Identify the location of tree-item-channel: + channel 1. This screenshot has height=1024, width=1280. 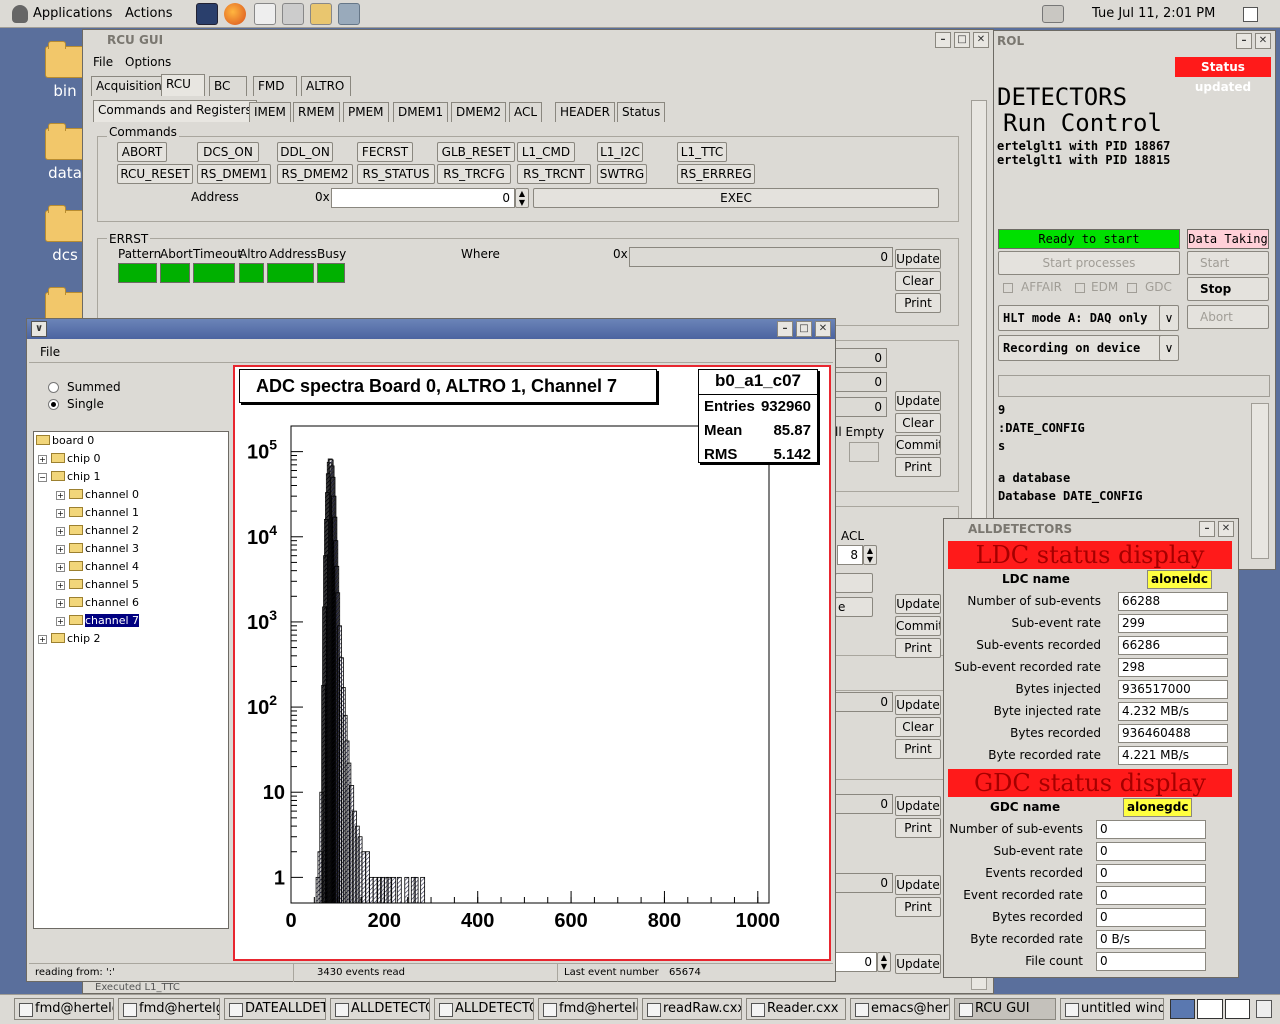
(97, 513).